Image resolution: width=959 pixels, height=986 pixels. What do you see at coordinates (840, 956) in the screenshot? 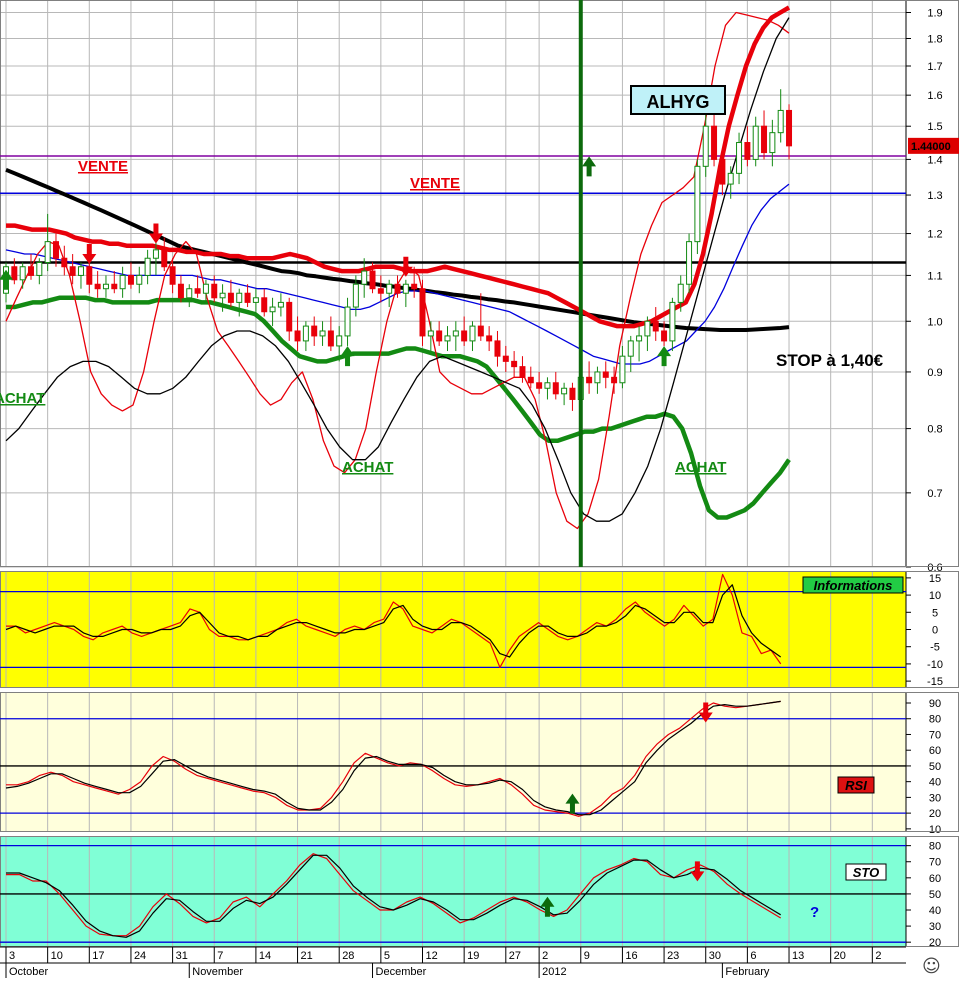
I see `x-tick-label: 20` at bounding box center [840, 956].